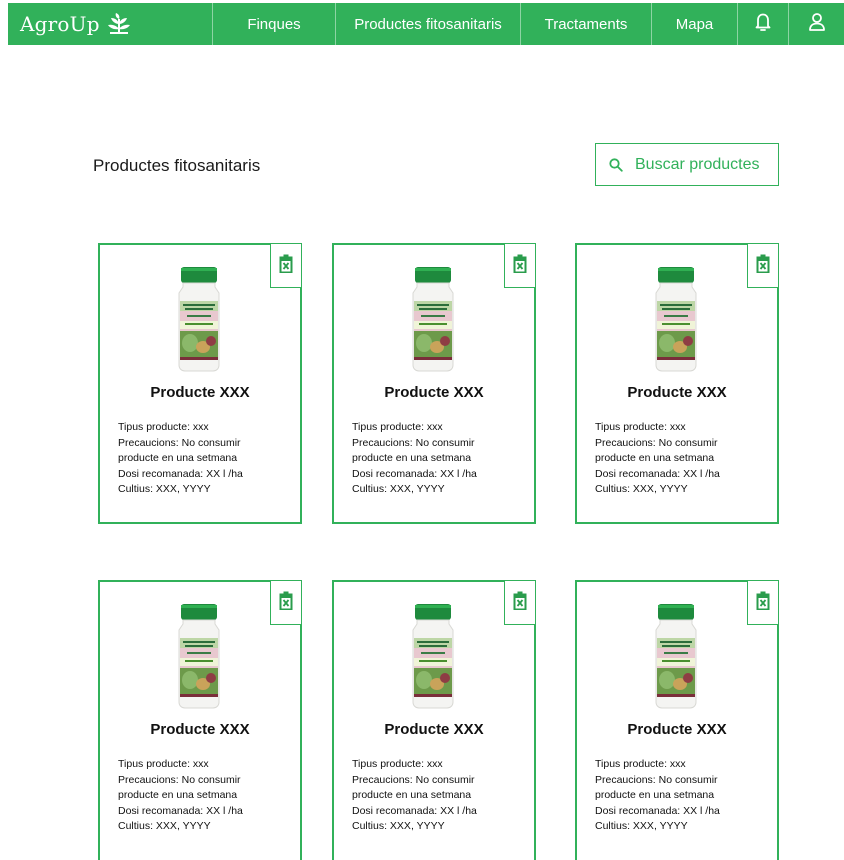 This screenshot has height=860, width=844. Describe the element at coordinates (697, 164) in the screenshot. I see `search-products-label: Buscar productes` at that location.